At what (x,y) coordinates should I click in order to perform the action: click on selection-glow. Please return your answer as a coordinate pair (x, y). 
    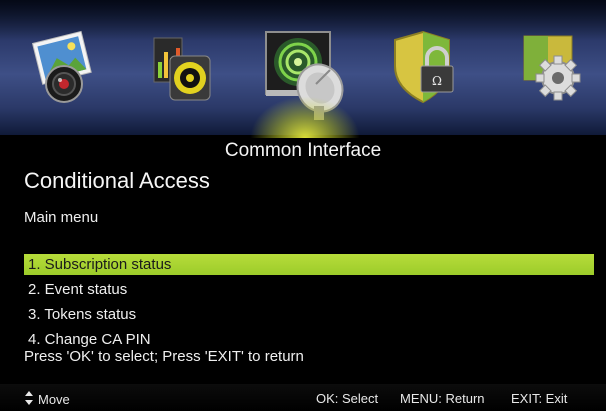
    Looking at the image, I should click on (305, 117).